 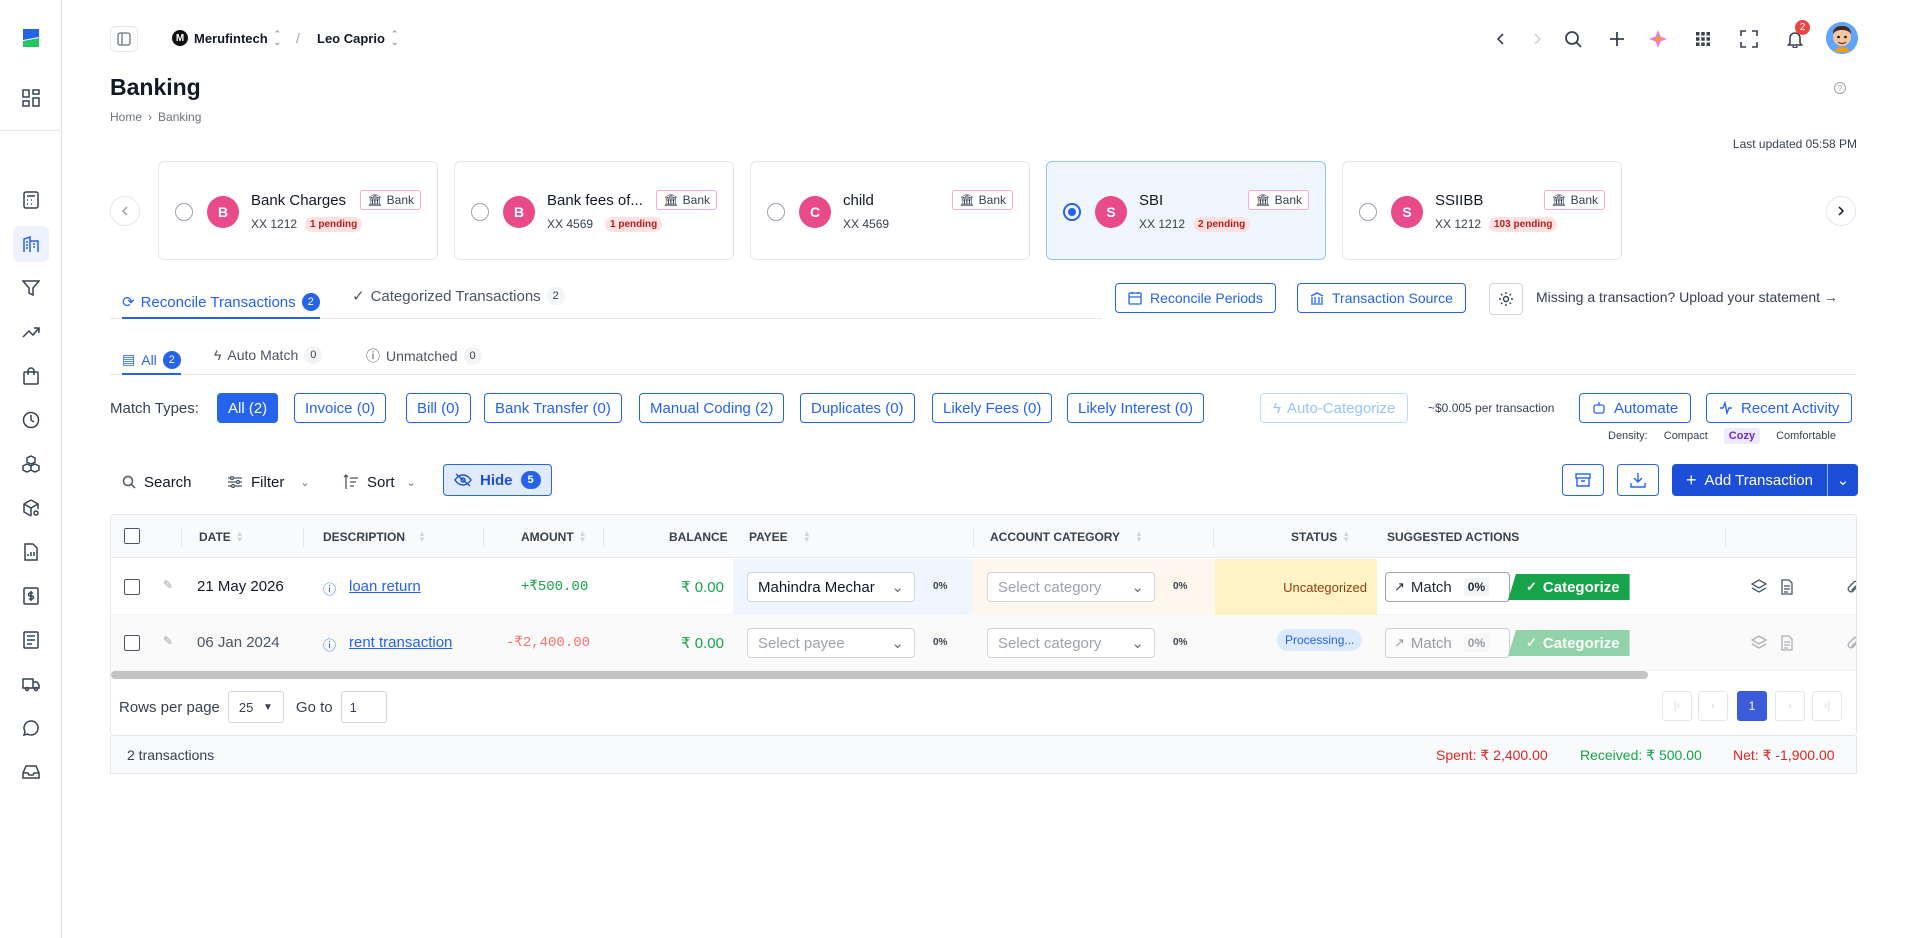 What do you see at coordinates (553, 408) in the screenshot?
I see `match-chip-bank-transfer: Bank Transfer (0)` at bounding box center [553, 408].